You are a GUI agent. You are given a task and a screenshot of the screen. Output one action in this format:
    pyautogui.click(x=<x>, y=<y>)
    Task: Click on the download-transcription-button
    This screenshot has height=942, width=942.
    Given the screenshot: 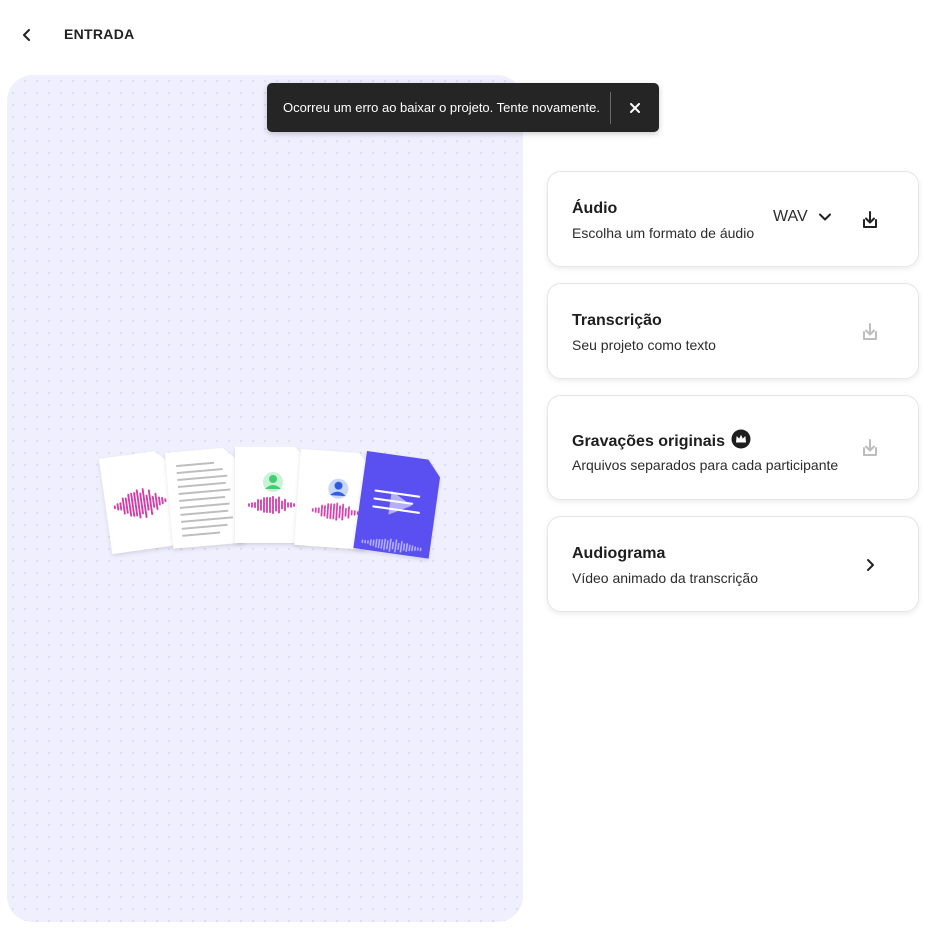 What is the action you would take?
    pyautogui.click(x=870, y=332)
    